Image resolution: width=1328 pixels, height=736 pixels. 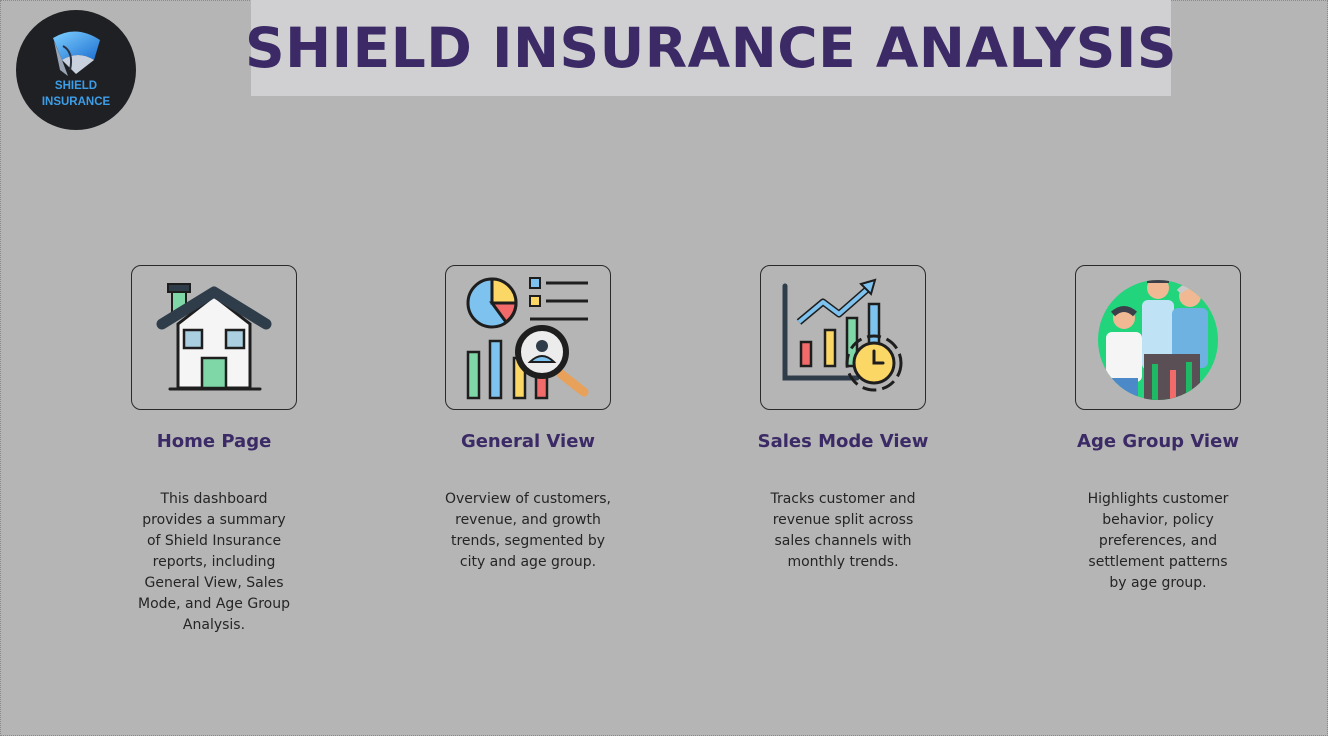 What do you see at coordinates (76, 102) in the screenshot?
I see `logo-text-insurance: INSURANCE` at bounding box center [76, 102].